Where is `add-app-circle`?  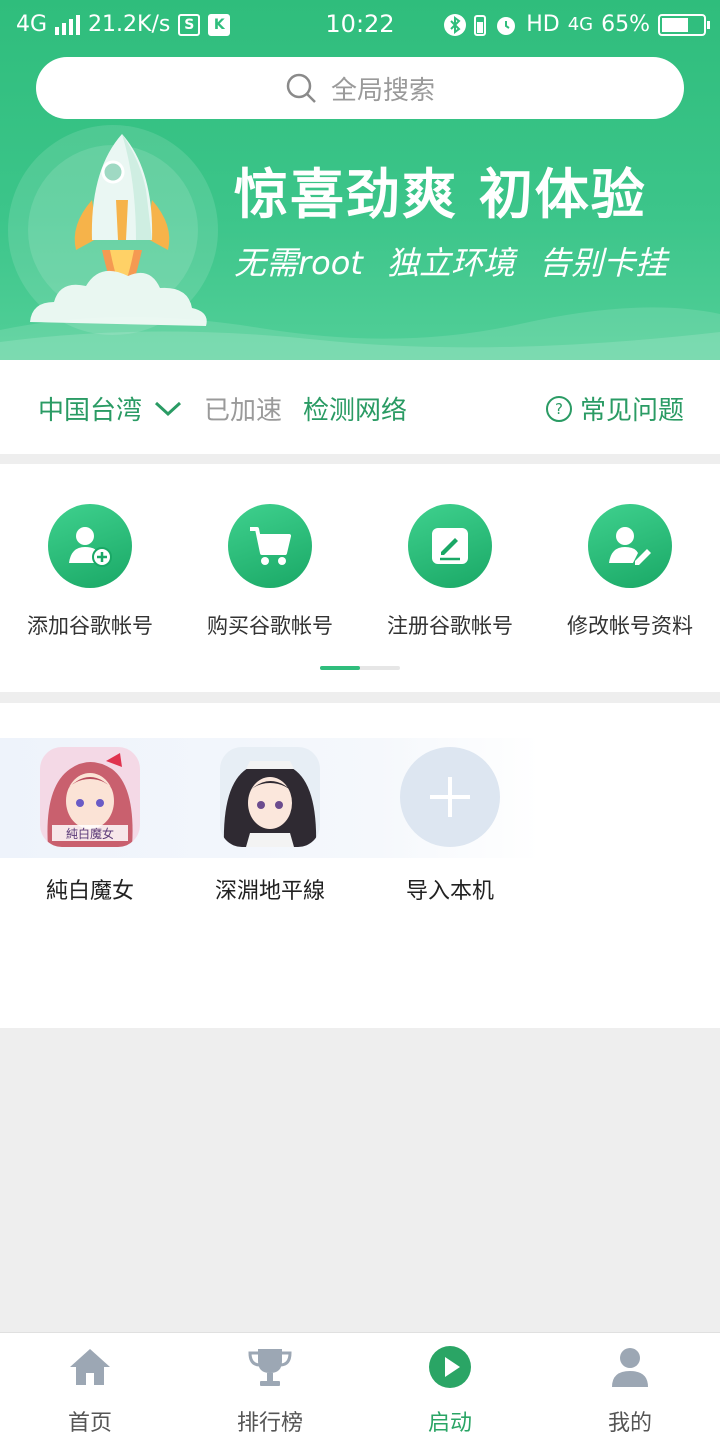 add-app-circle is located at coordinates (450, 797).